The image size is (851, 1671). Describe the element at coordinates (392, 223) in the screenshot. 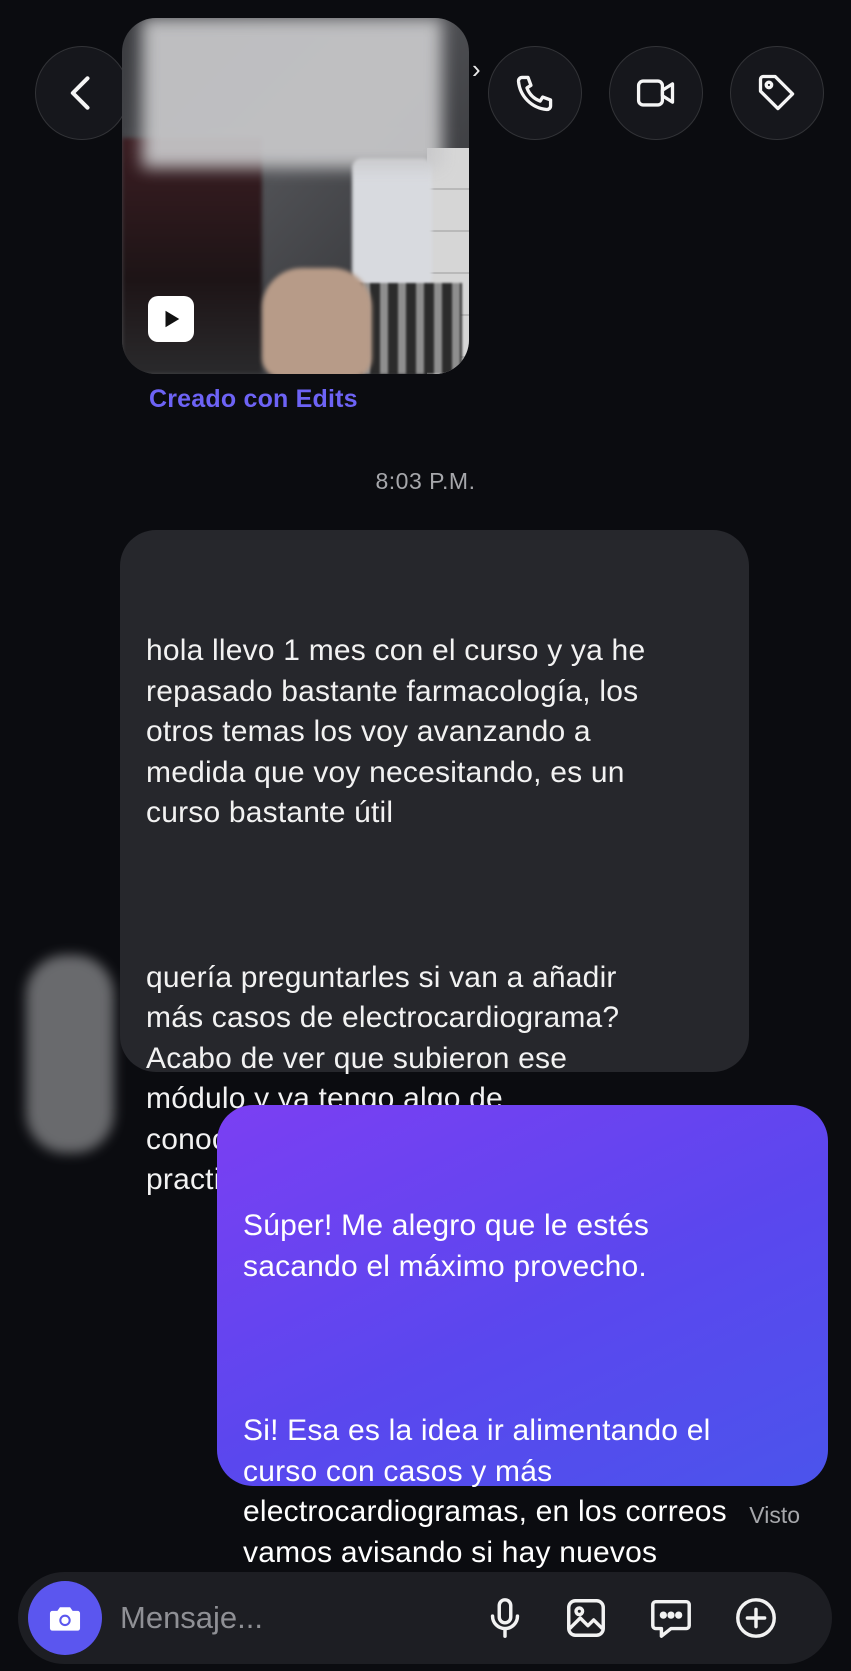

I see `video-frame-sleeve` at that location.